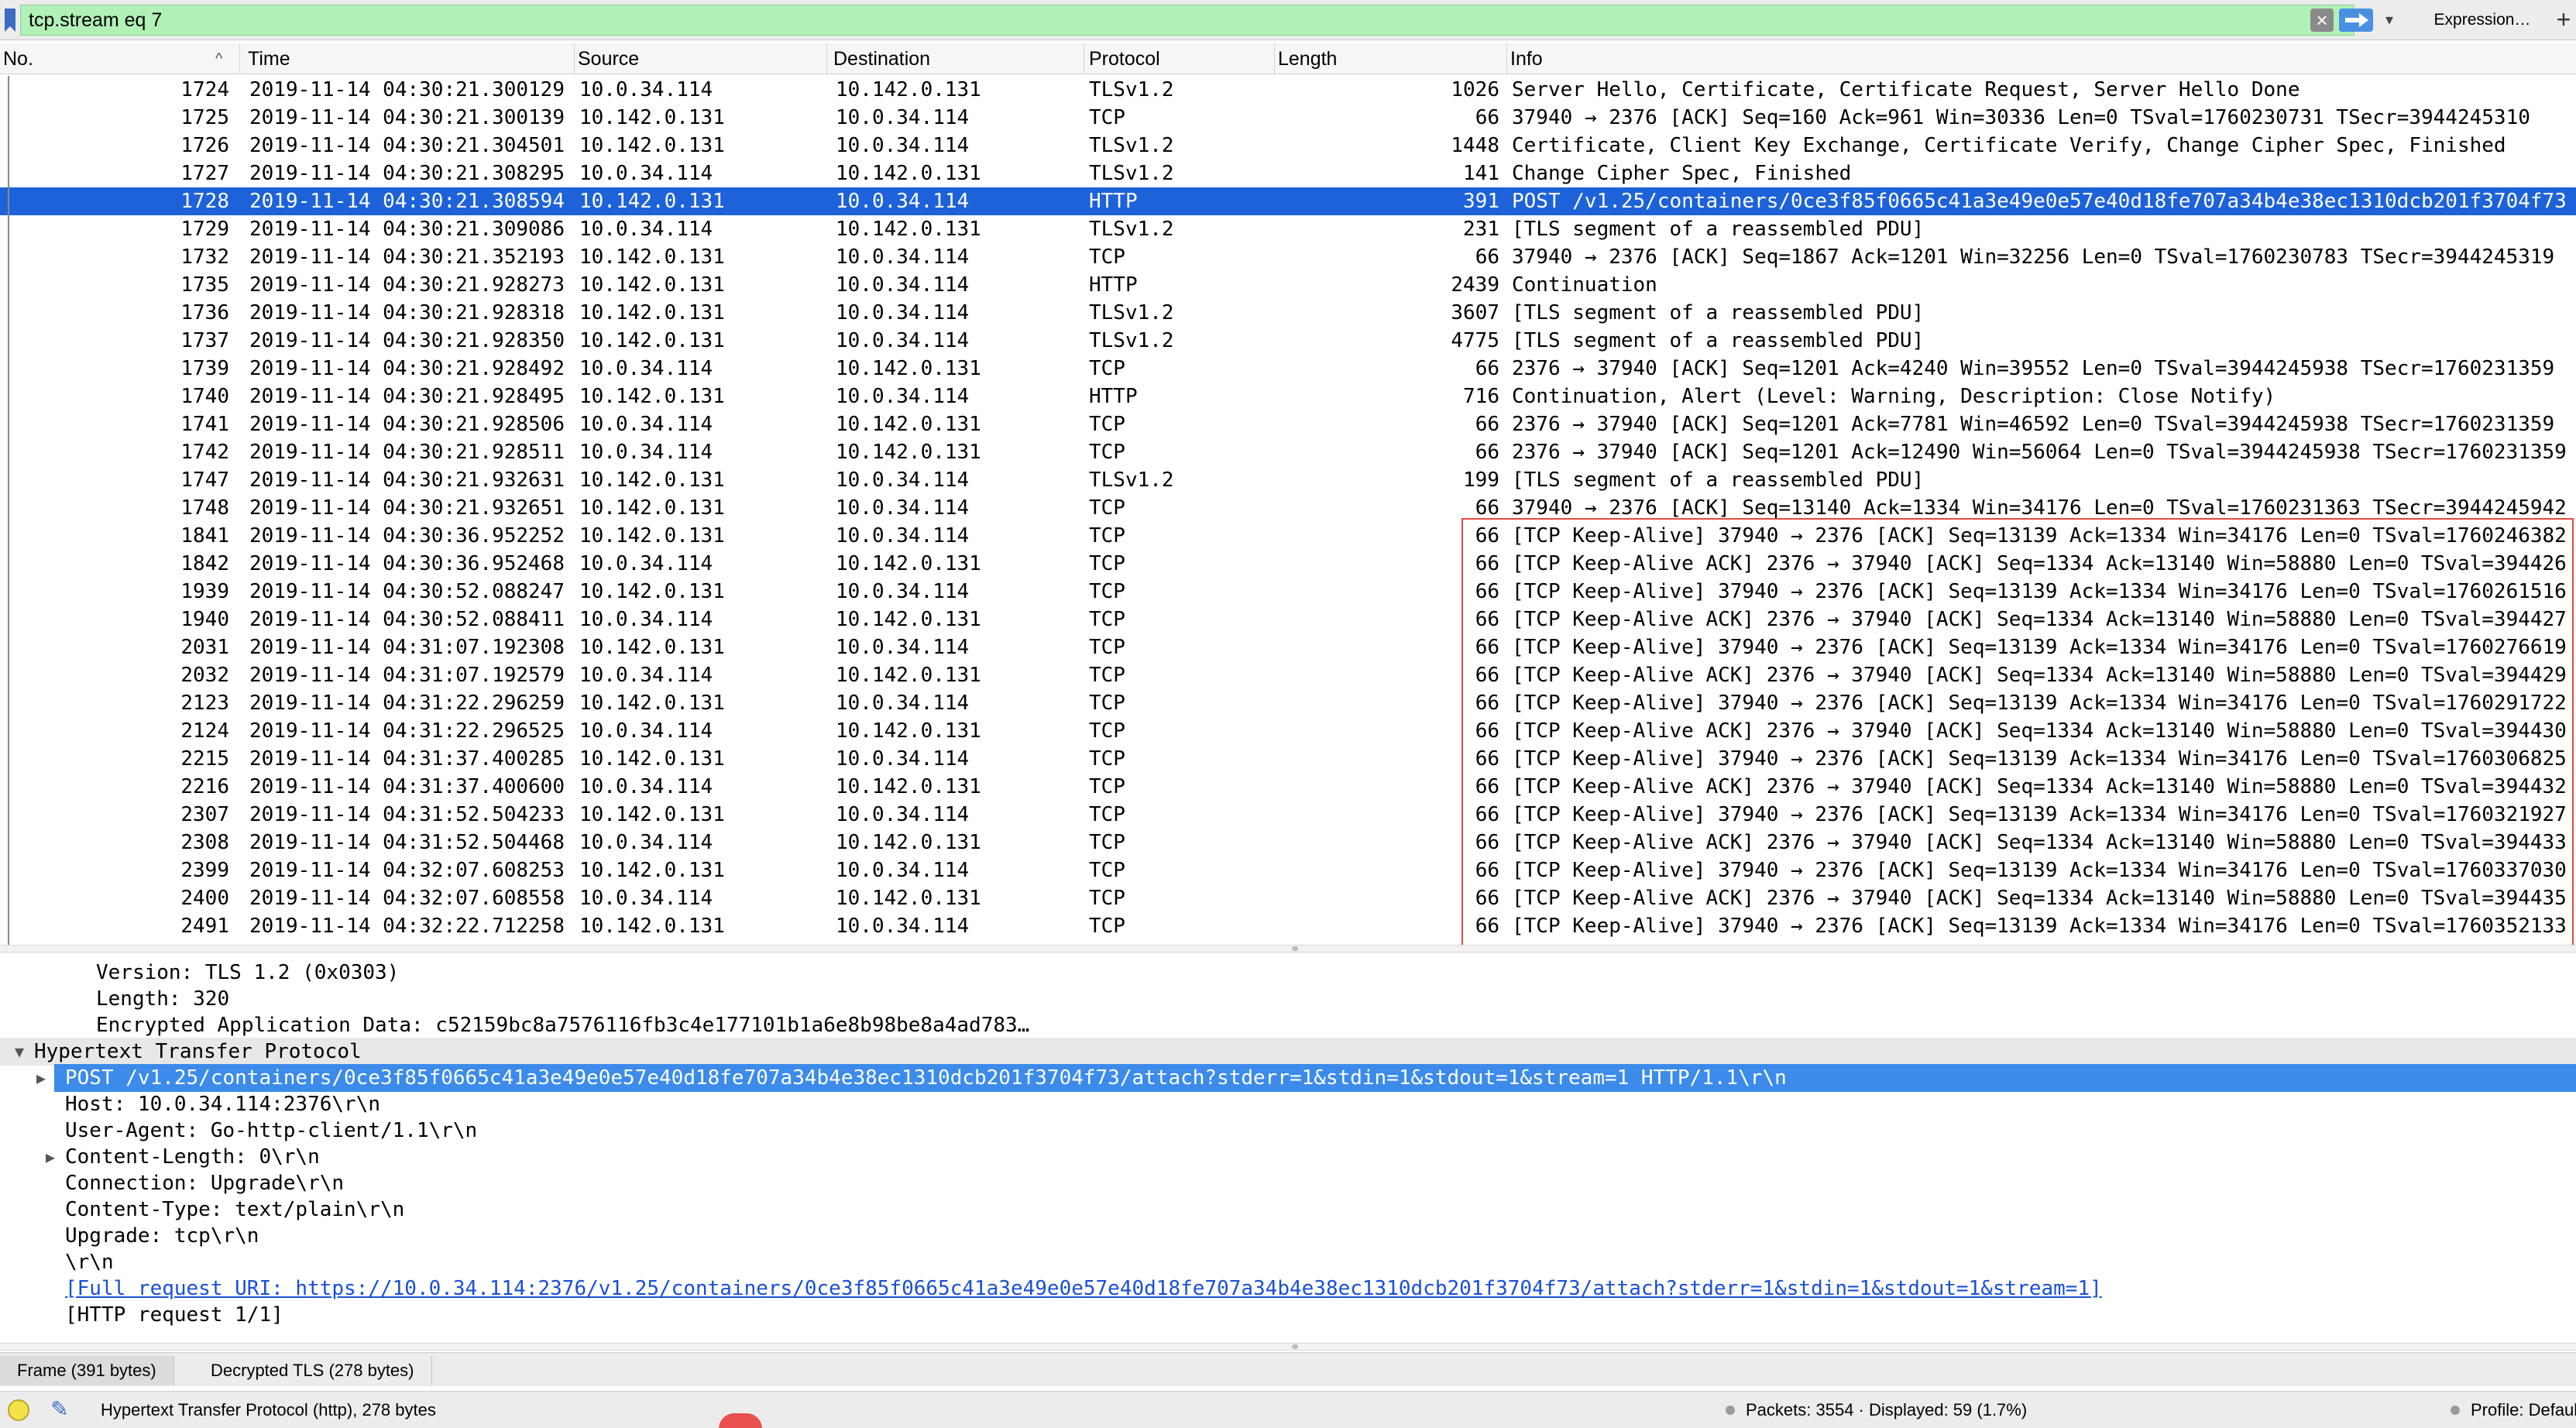 The width and height of the screenshot is (2576, 1428). Describe the element at coordinates (204, 145) in the screenshot. I see `packet-number: 1726` at that location.